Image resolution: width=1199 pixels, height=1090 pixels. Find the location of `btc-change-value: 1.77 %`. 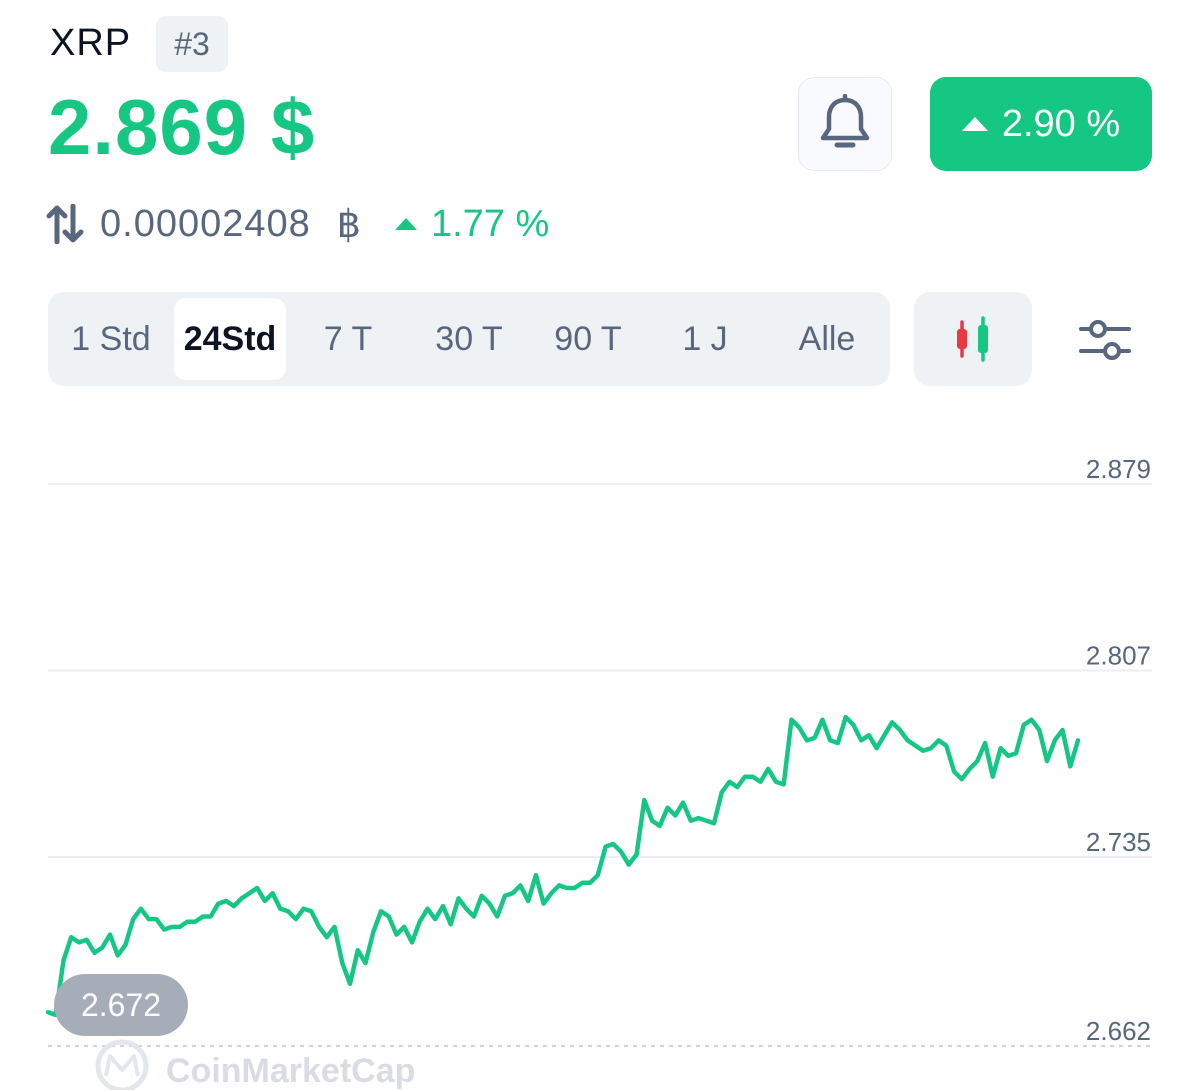

btc-change-value: 1.77 % is located at coordinates (490, 223).